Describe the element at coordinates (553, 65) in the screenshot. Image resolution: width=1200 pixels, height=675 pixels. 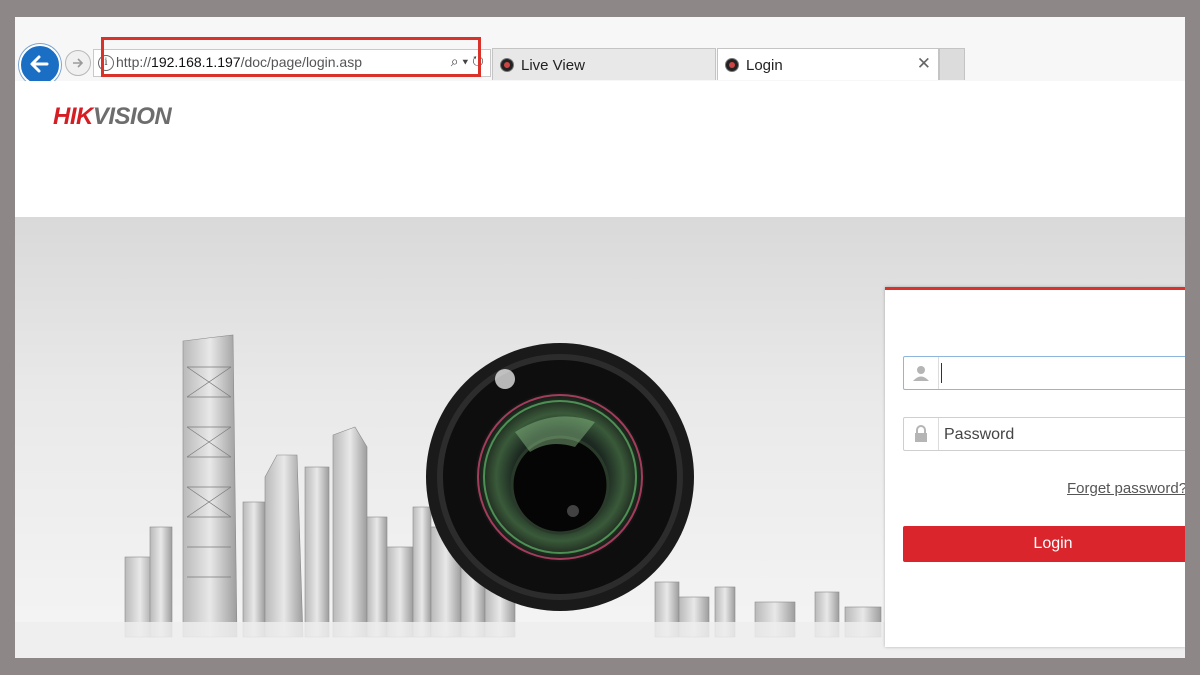
I see `tab-label: Live View` at that location.